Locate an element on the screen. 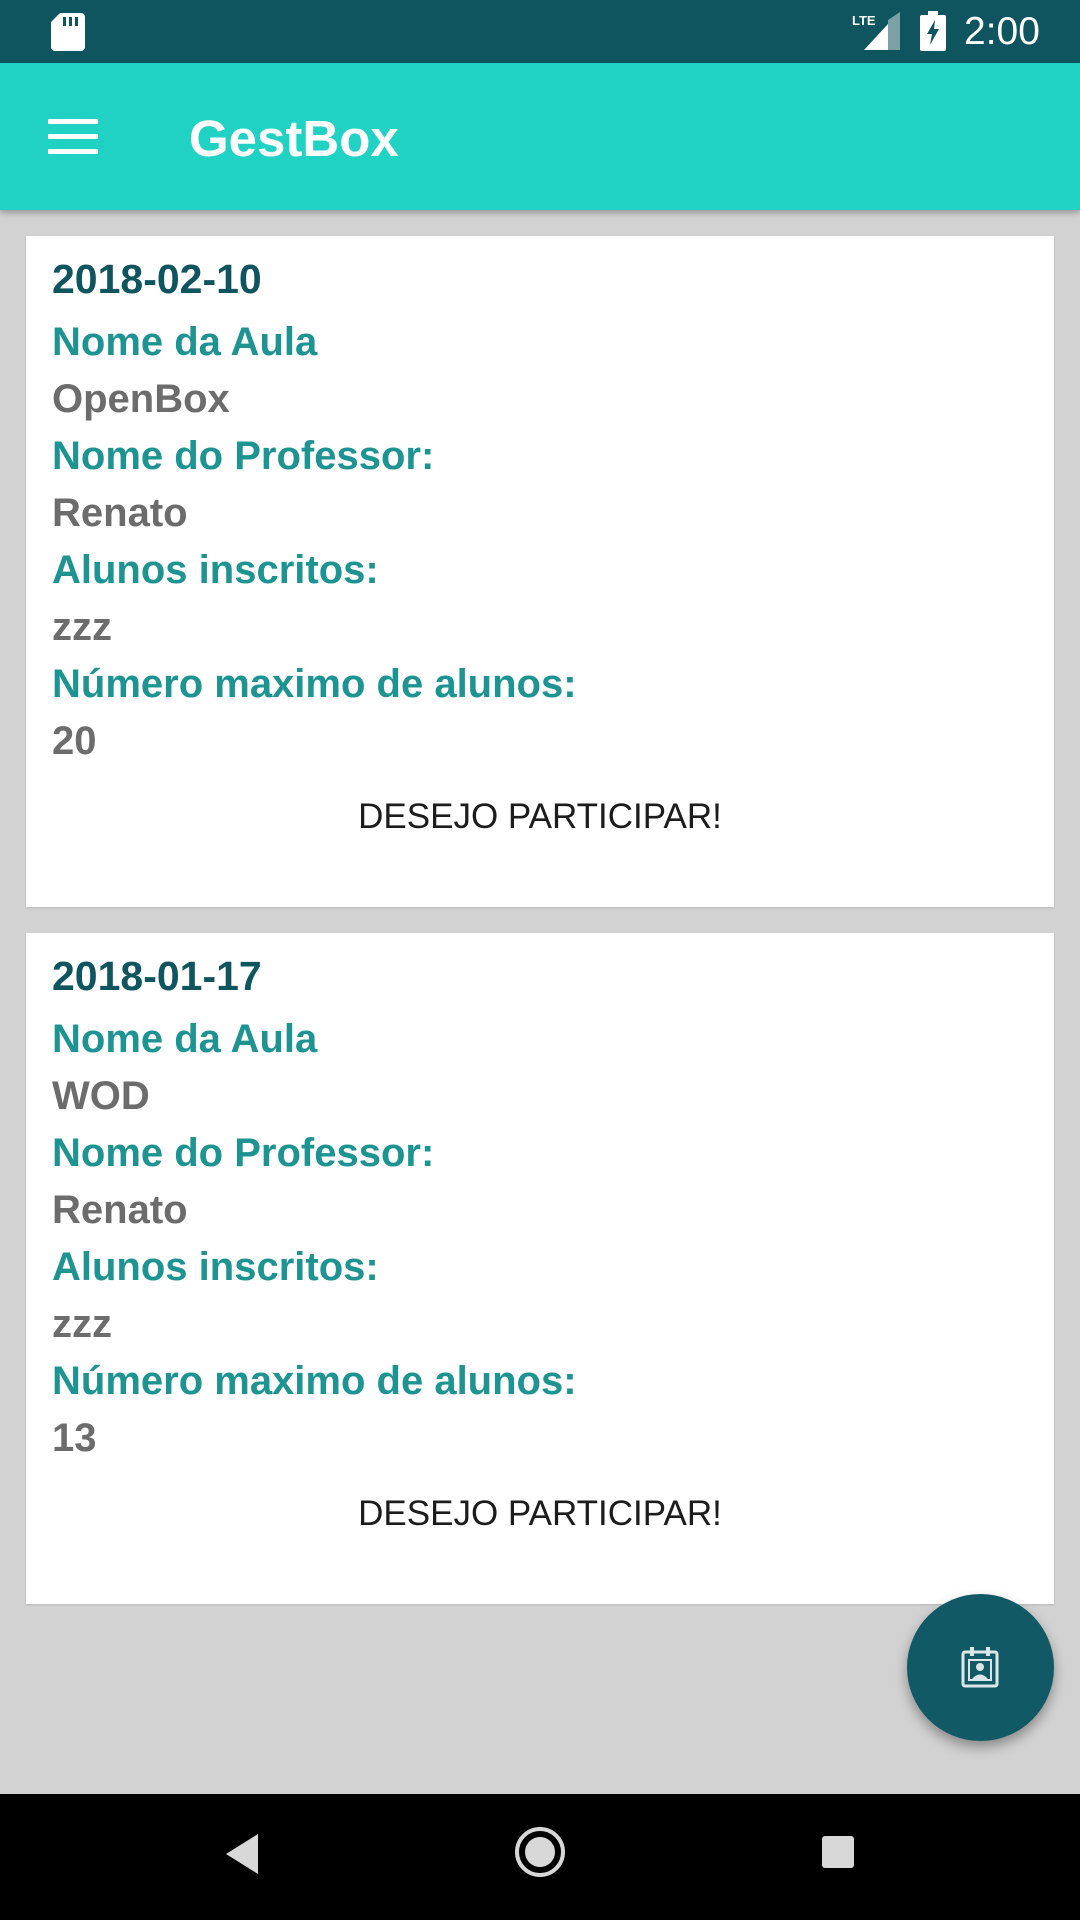  back-icon is located at coordinates (242, 1854).